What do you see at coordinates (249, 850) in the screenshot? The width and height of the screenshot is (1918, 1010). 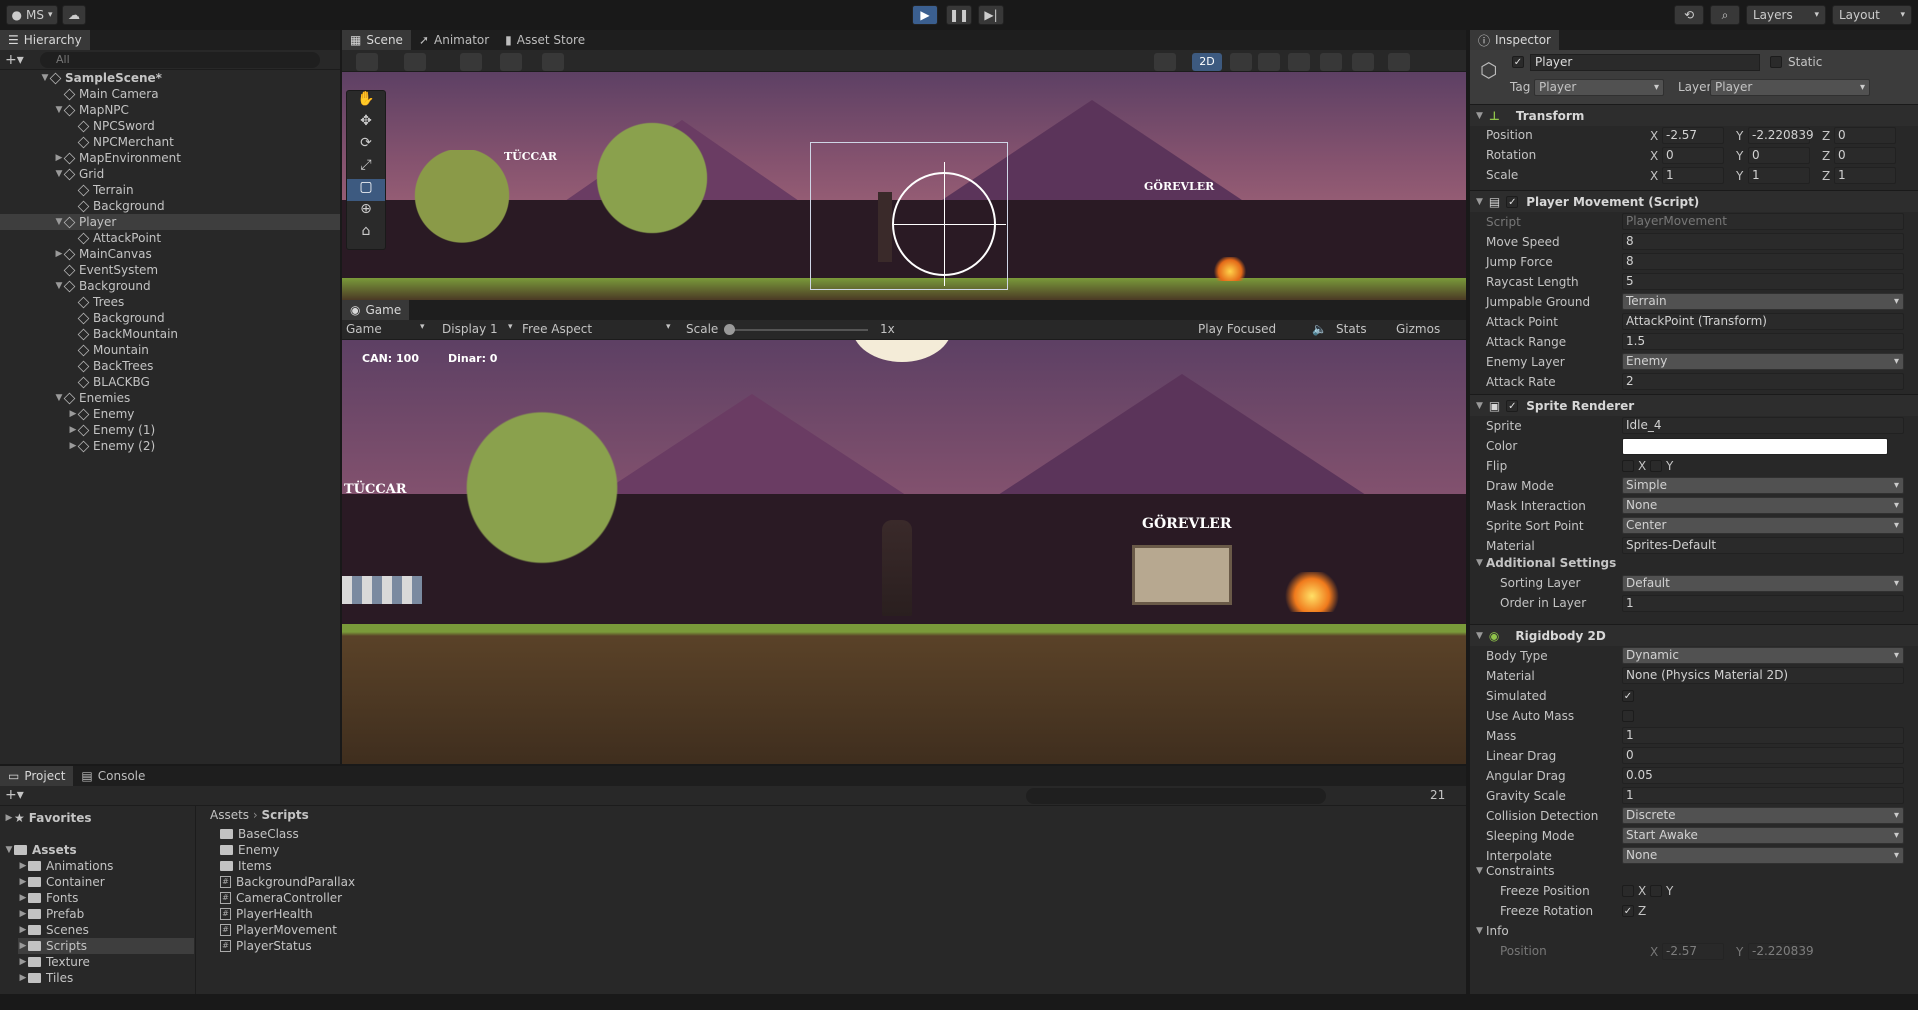 I see `asset-item: Enemy` at bounding box center [249, 850].